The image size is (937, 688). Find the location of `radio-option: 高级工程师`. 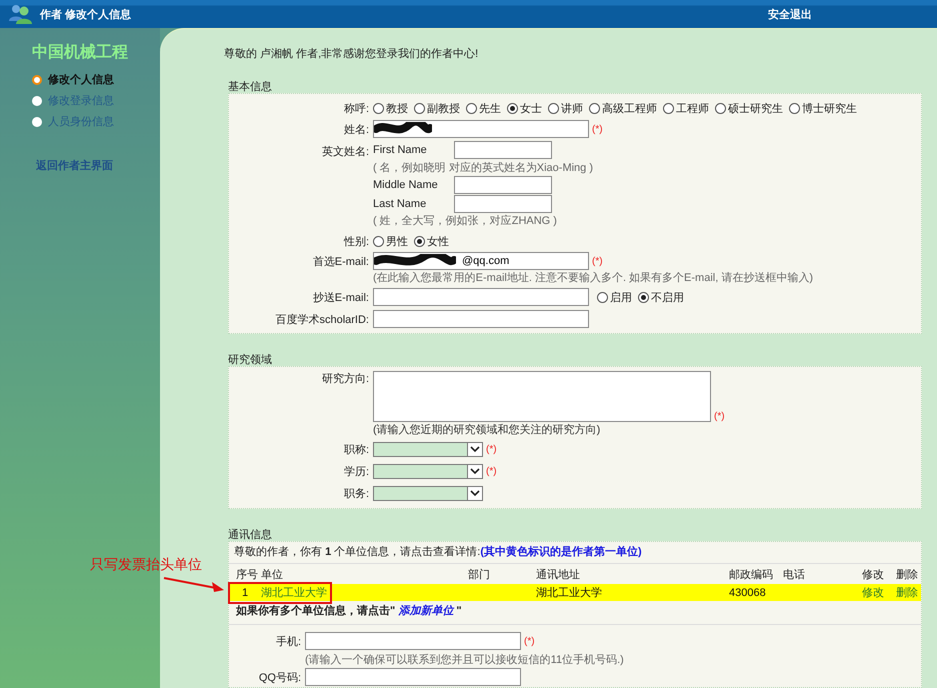

radio-option: 高级工程师 is located at coordinates (623, 108).